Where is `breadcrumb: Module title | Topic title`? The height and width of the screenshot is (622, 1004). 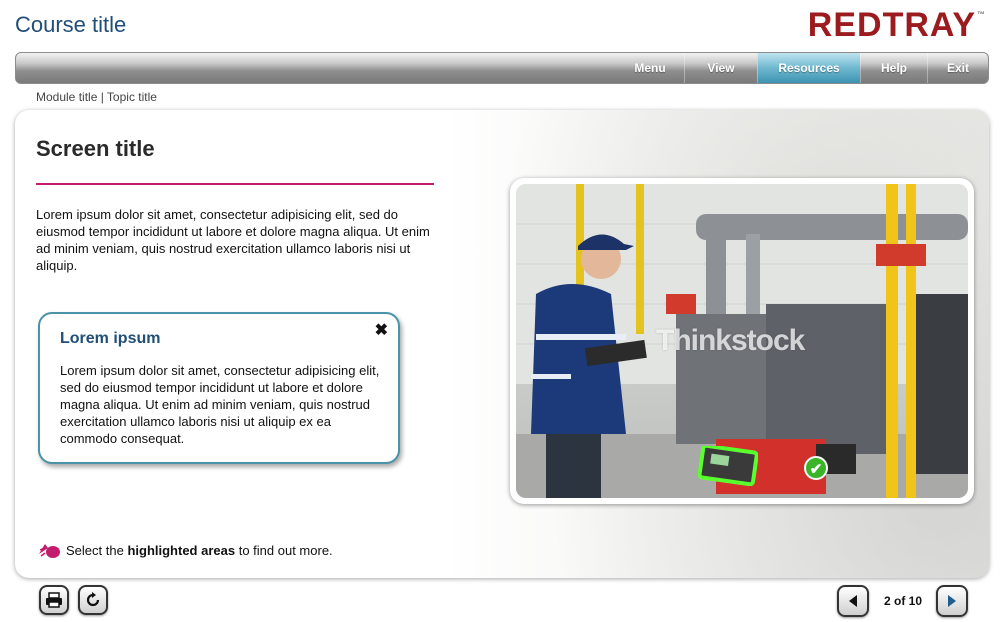 breadcrumb: Module title | Topic title is located at coordinates (96, 97).